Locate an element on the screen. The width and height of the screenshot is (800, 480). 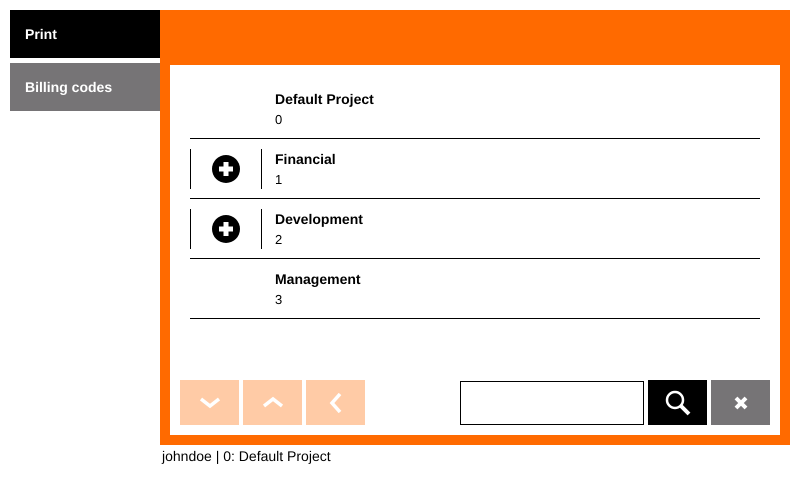
list-row: Financial 1 is located at coordinates (475, 169).